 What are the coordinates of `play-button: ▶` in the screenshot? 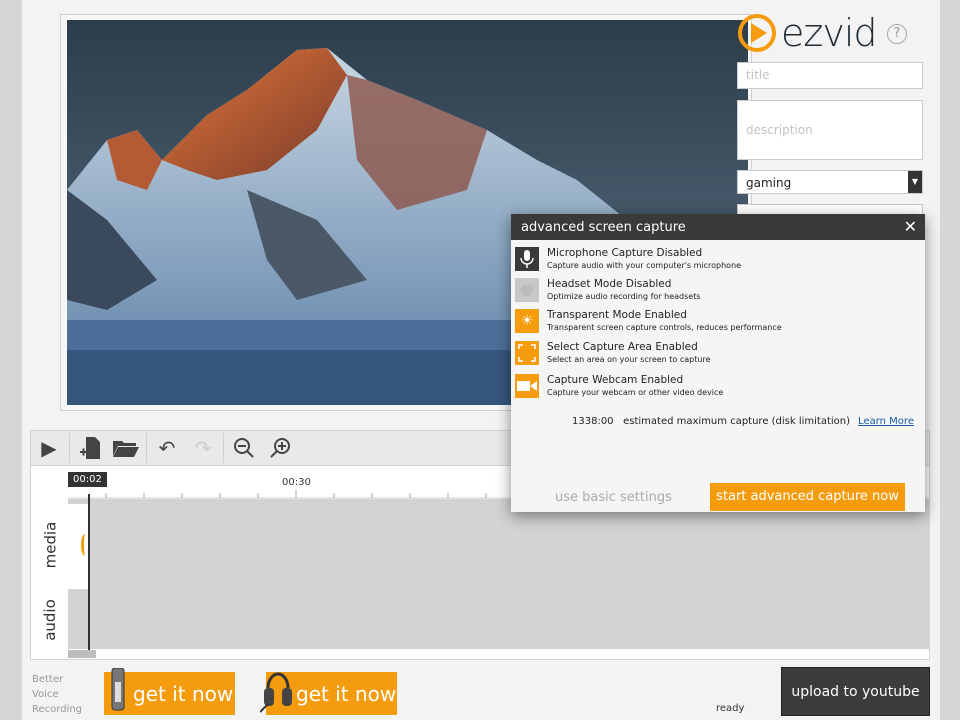 It's located at (49, 448).